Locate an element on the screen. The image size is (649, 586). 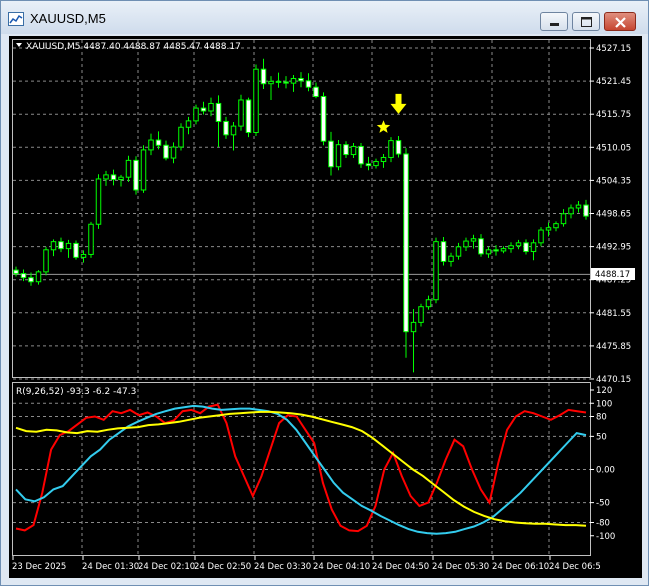
indicator-tick-label: 120 is located at coordinates (604, 391).